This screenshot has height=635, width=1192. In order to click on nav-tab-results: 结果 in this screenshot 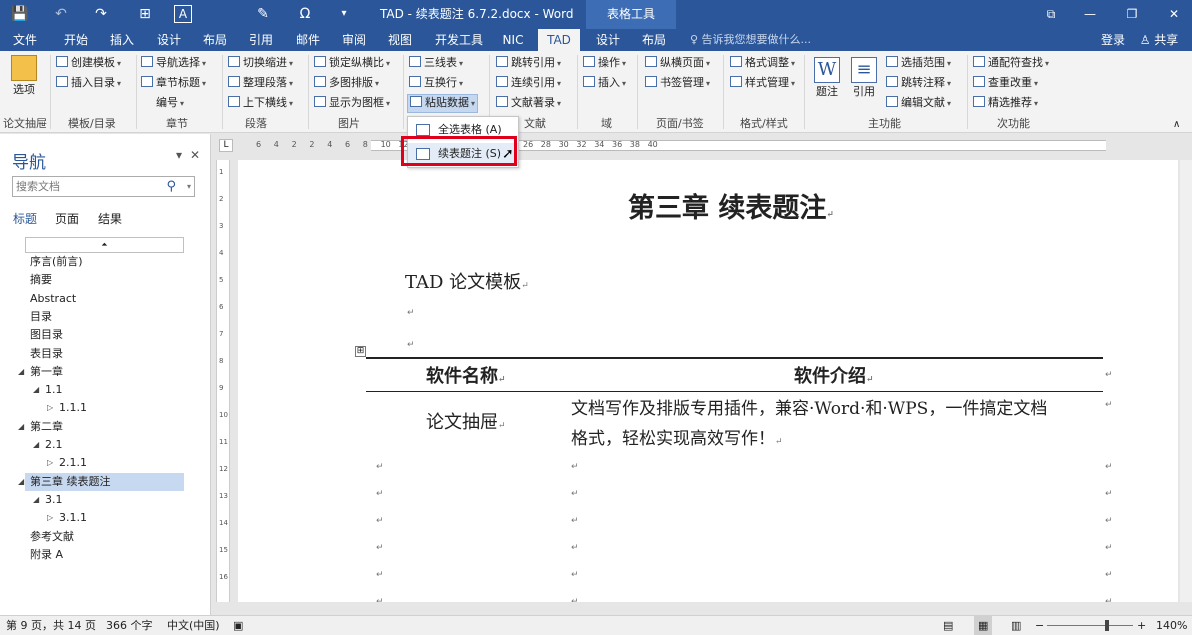, I will do `click(110, 218)`.